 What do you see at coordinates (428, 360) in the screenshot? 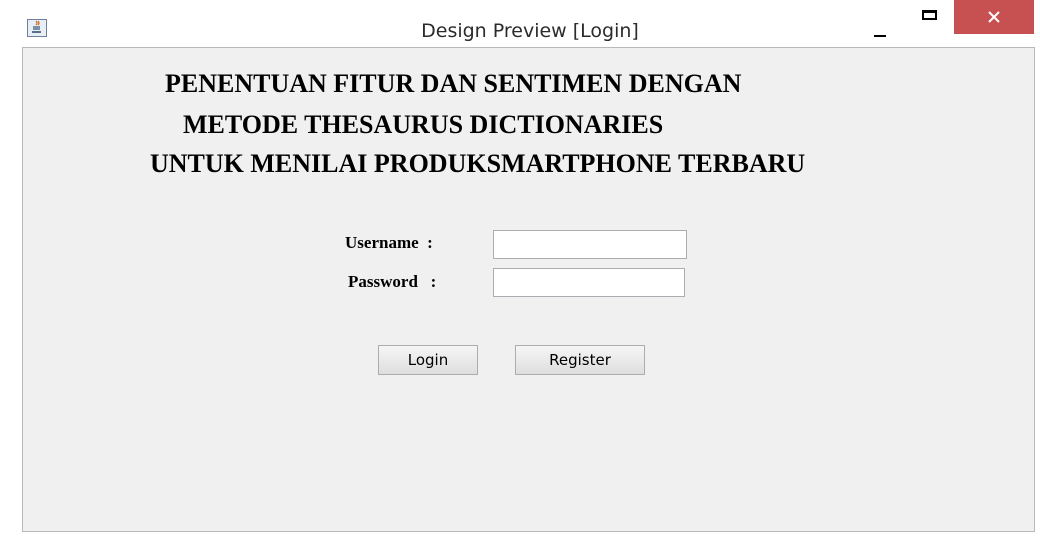
I see `login-button: Login` at bounding box center [428, 360].